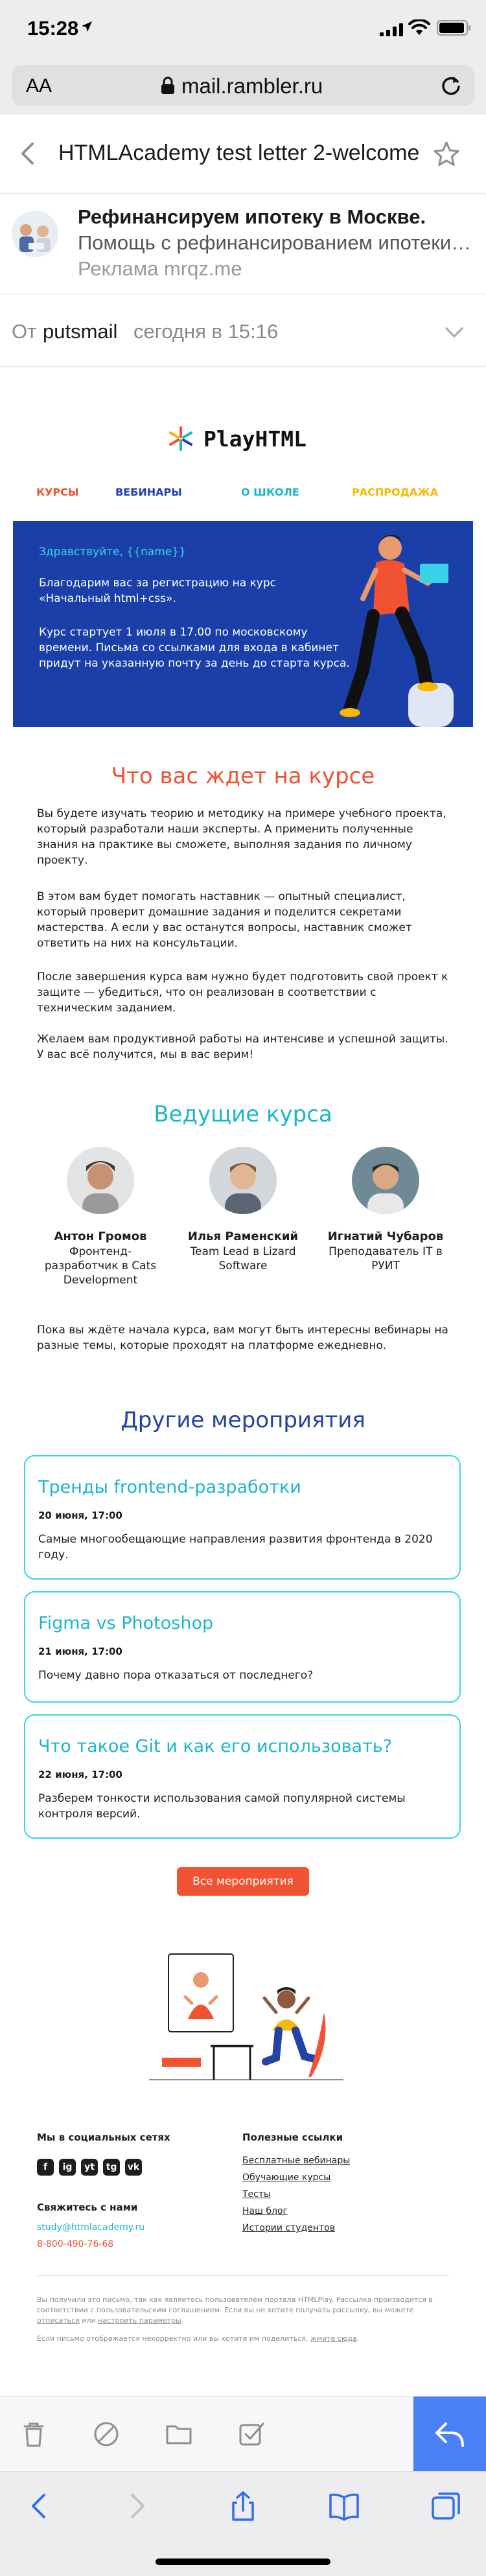  What do you see at coordinates (137, 2506) in the screenshot?
I see `forward-icon` at bounding box center [137, 2506].